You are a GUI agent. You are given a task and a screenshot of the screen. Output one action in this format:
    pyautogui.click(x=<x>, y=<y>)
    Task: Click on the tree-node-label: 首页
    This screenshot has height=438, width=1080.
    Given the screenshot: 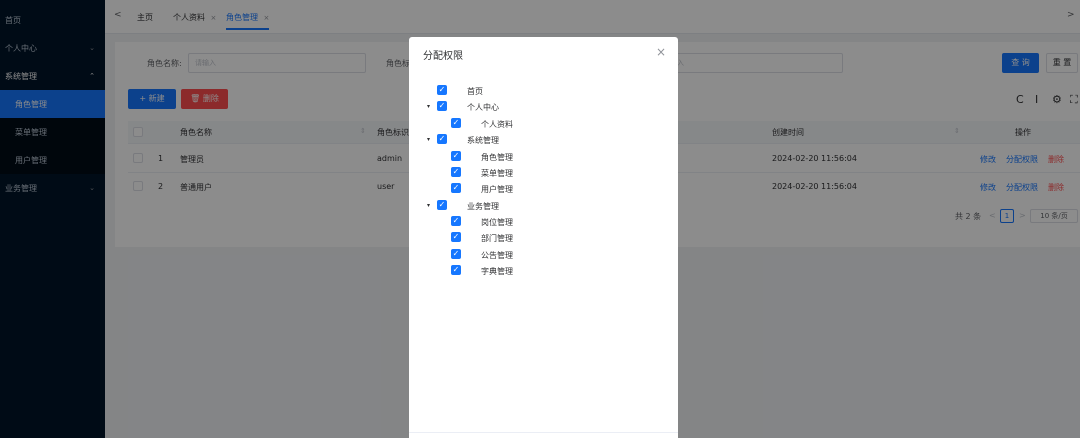 What is the action you would take?
    pyautogui.click(x=475, y=91)
    